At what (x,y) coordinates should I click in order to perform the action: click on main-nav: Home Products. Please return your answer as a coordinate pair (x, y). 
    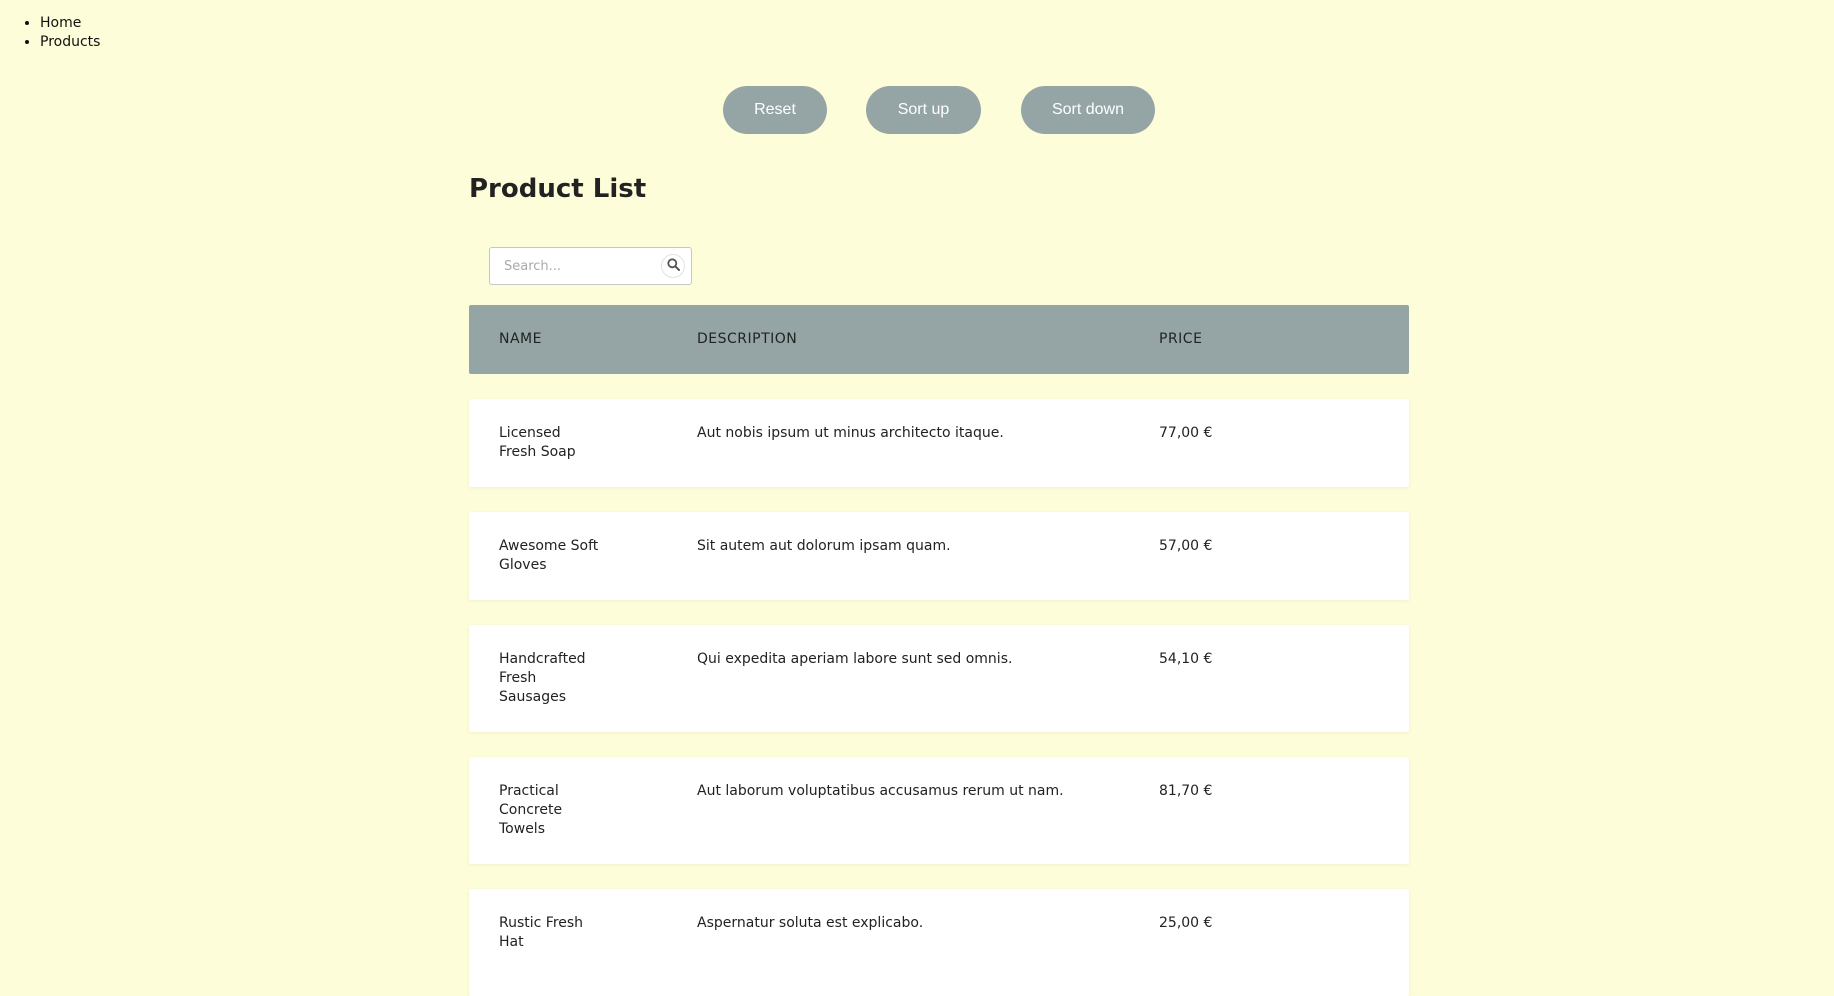
    Looking at the image, I should click on (70, 33).